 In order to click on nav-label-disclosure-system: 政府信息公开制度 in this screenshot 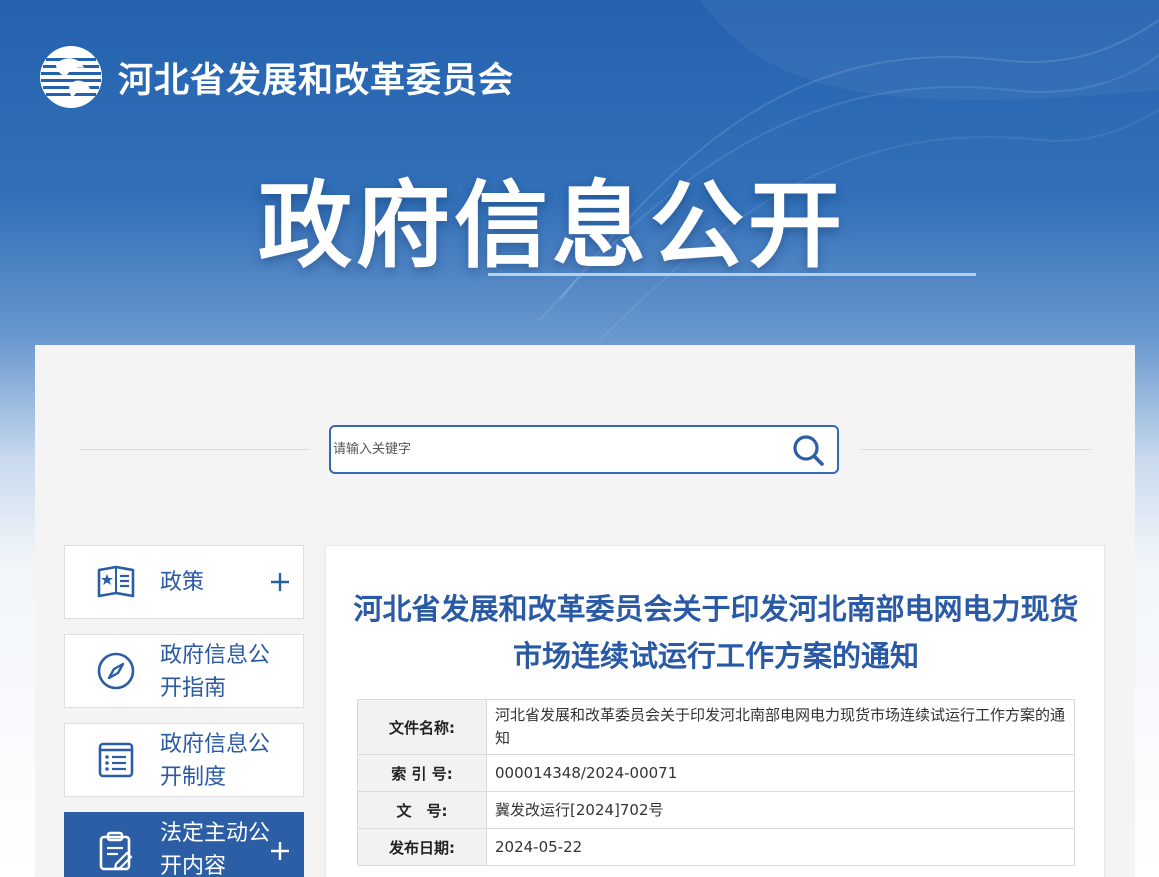, I will do `click(215, 761)`.